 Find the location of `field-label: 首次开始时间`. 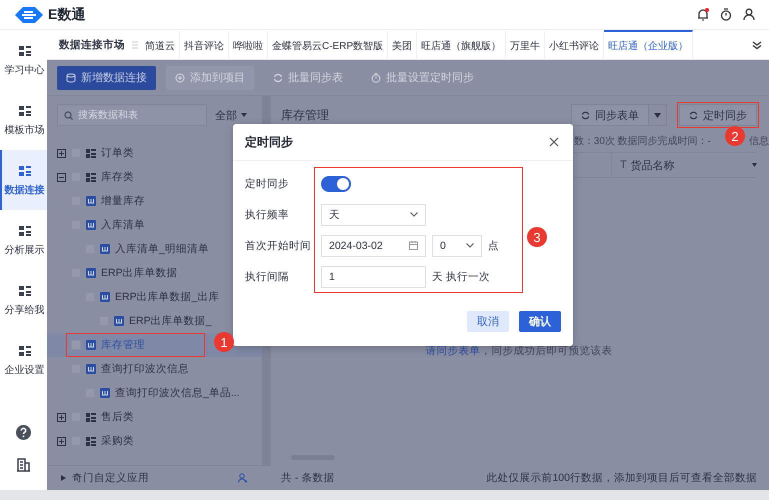

field-label: 首次开始时间 is located at coordinates (278, 246).